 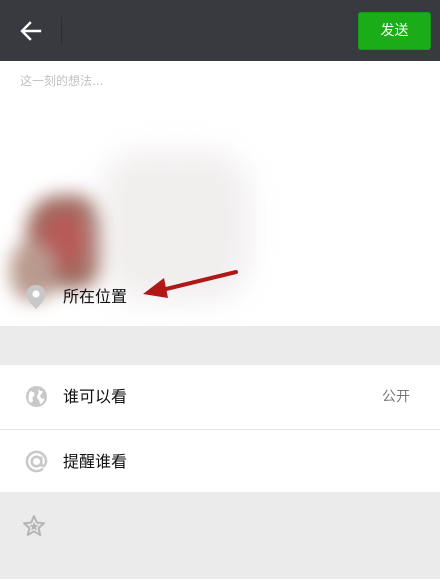 I want to click on globe-icon, so click(x=36, y=396).